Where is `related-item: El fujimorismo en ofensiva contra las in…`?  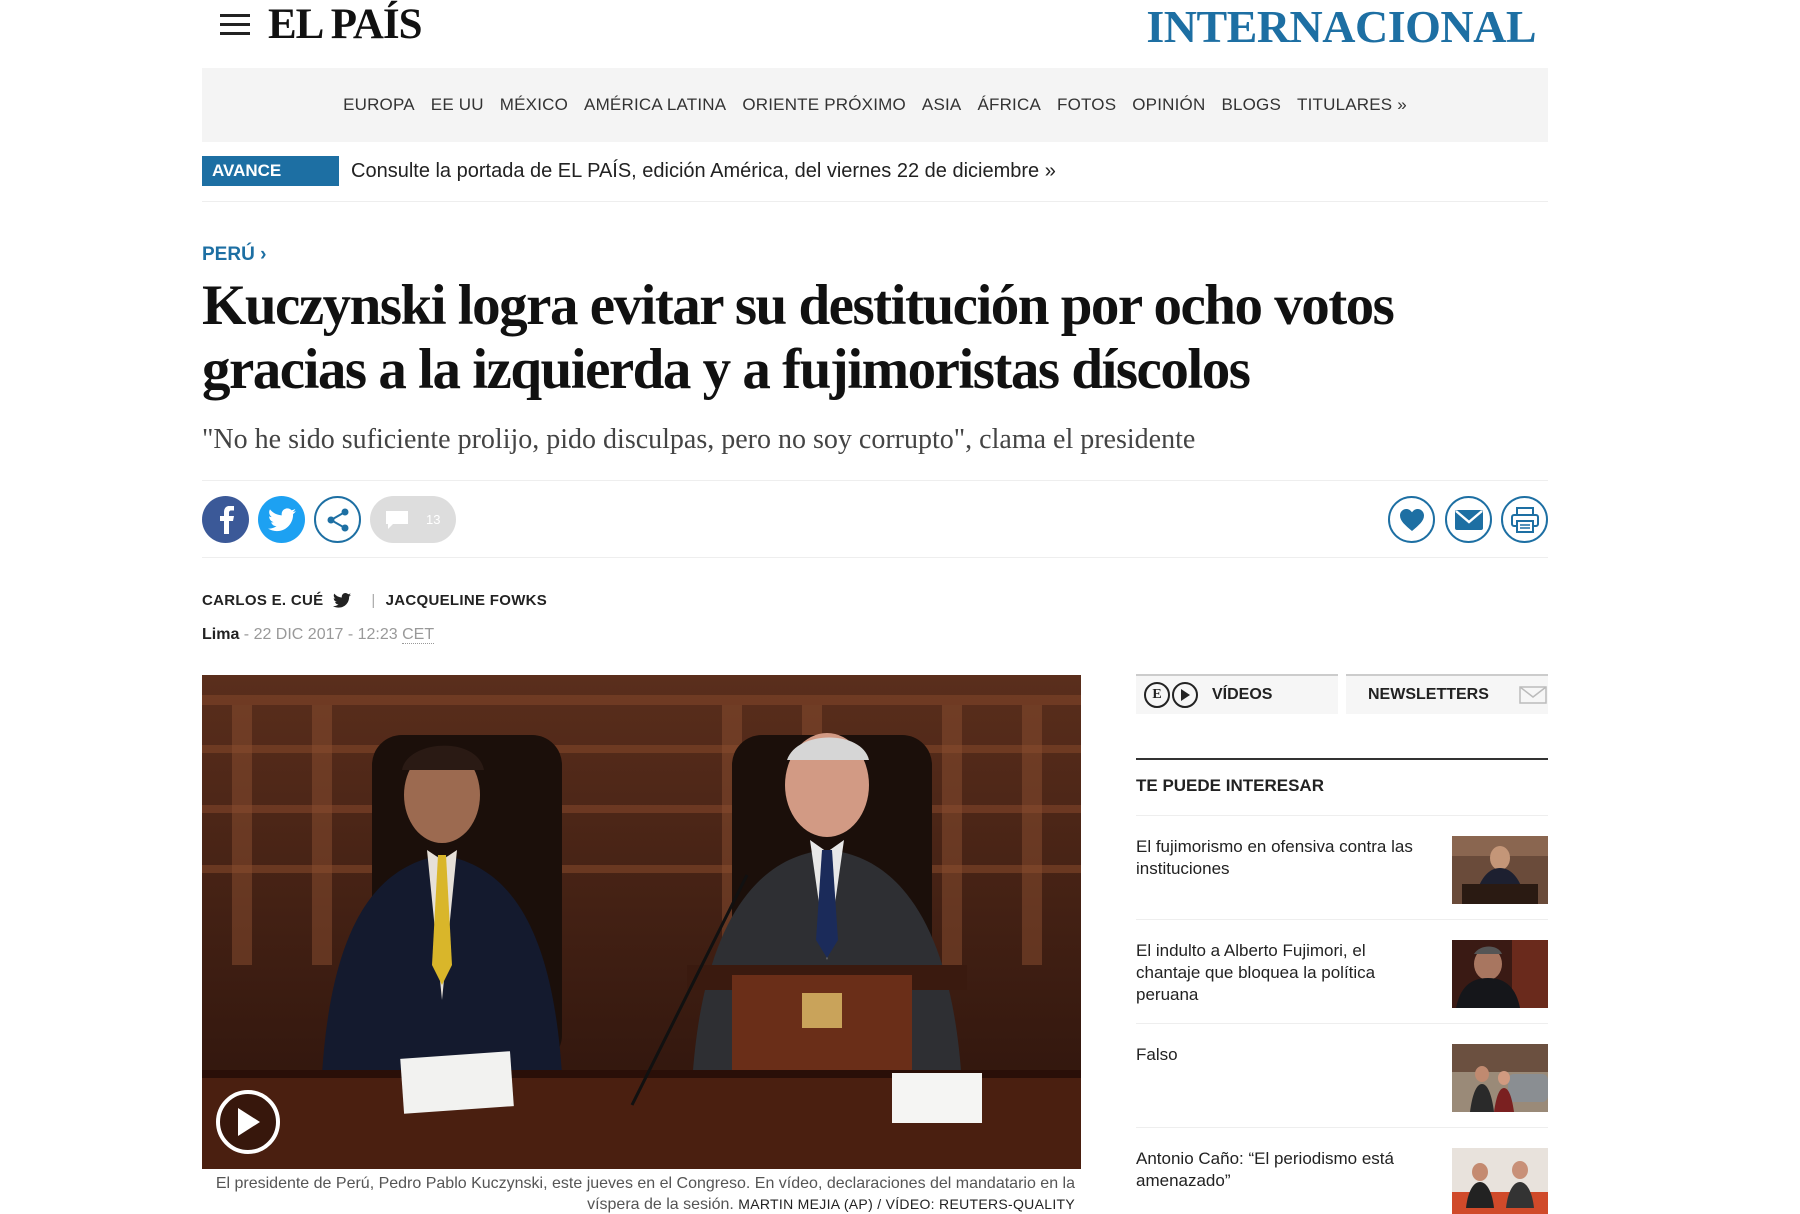
related-item: El fujimorismo en ofensiva contra las in… is located at coordinates (1342, 868).